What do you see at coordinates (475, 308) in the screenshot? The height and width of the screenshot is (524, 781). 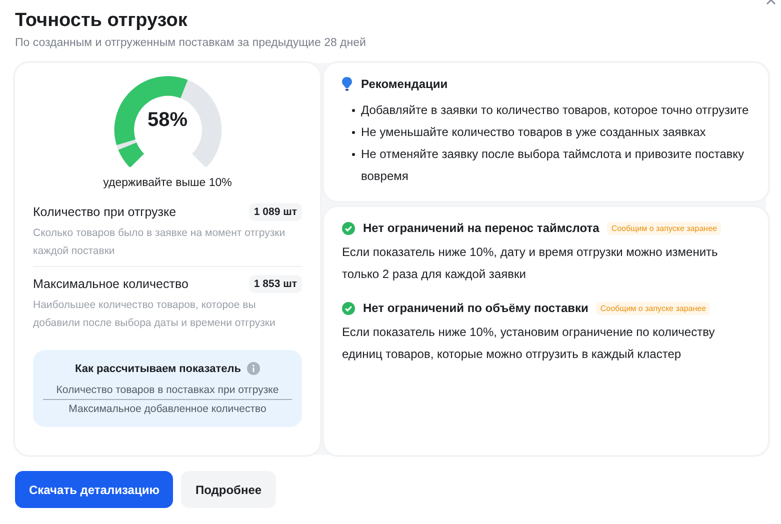 I see `restriction-title: Нет ограничений по объёму поставки` at bounding box center [475, 308].